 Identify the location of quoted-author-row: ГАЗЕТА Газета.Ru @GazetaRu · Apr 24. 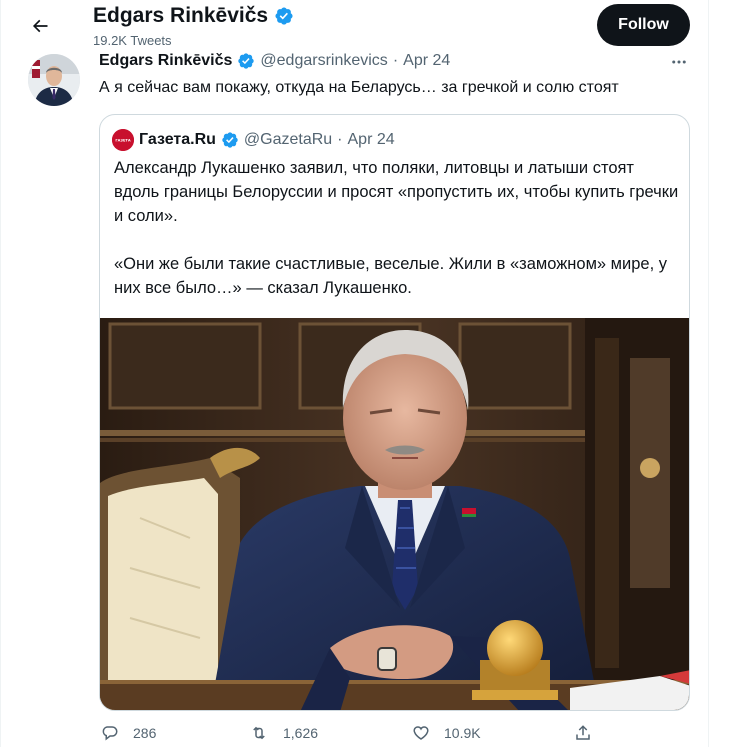
(253, 140).